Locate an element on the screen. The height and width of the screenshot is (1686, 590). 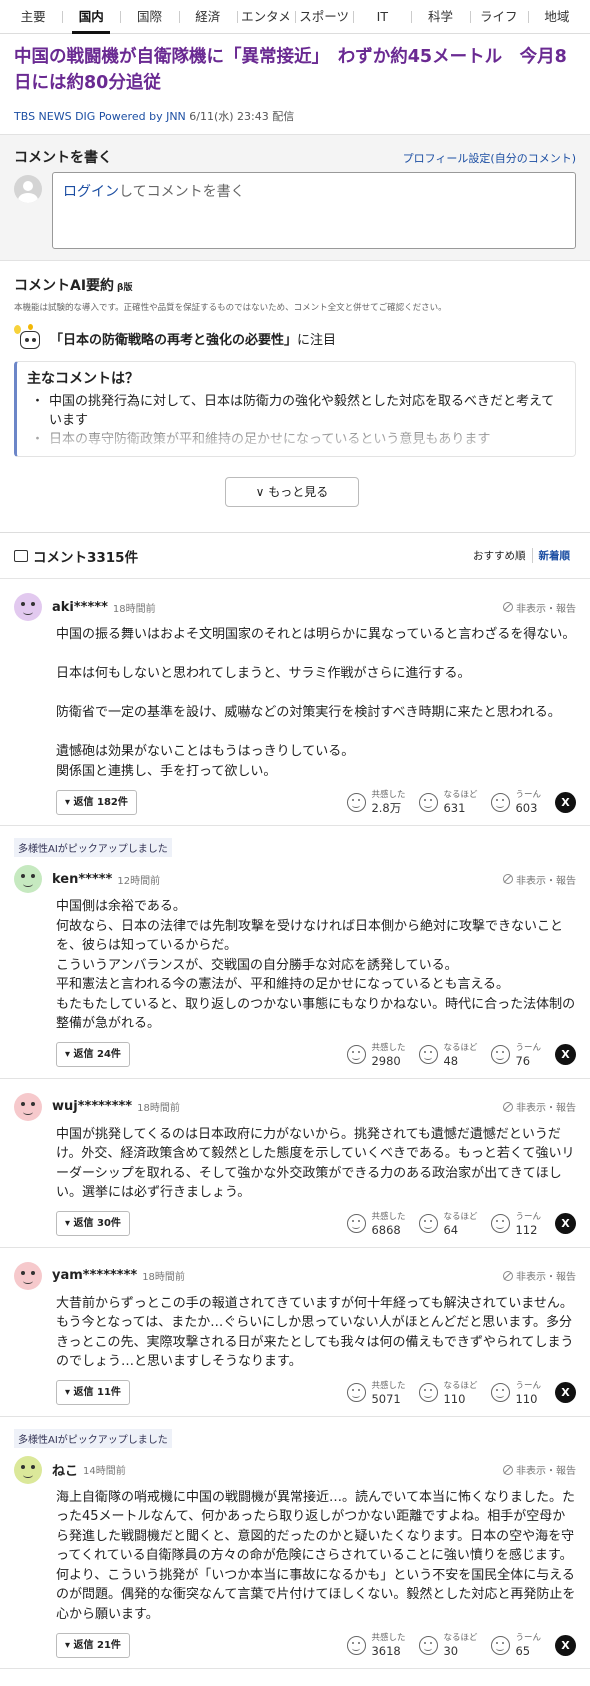
nav-tab-world: 国際 is located at coordinates (149, 17).